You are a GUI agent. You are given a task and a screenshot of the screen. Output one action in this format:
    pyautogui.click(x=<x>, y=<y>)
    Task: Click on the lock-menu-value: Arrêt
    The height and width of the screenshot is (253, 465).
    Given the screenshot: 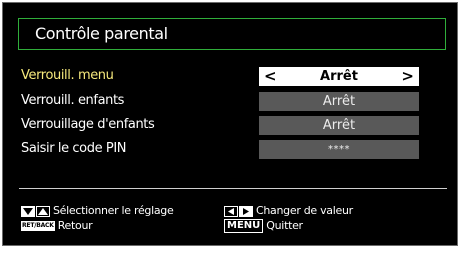 What is the action you would take?
    pyautogui.click(x=339, y=76)
    